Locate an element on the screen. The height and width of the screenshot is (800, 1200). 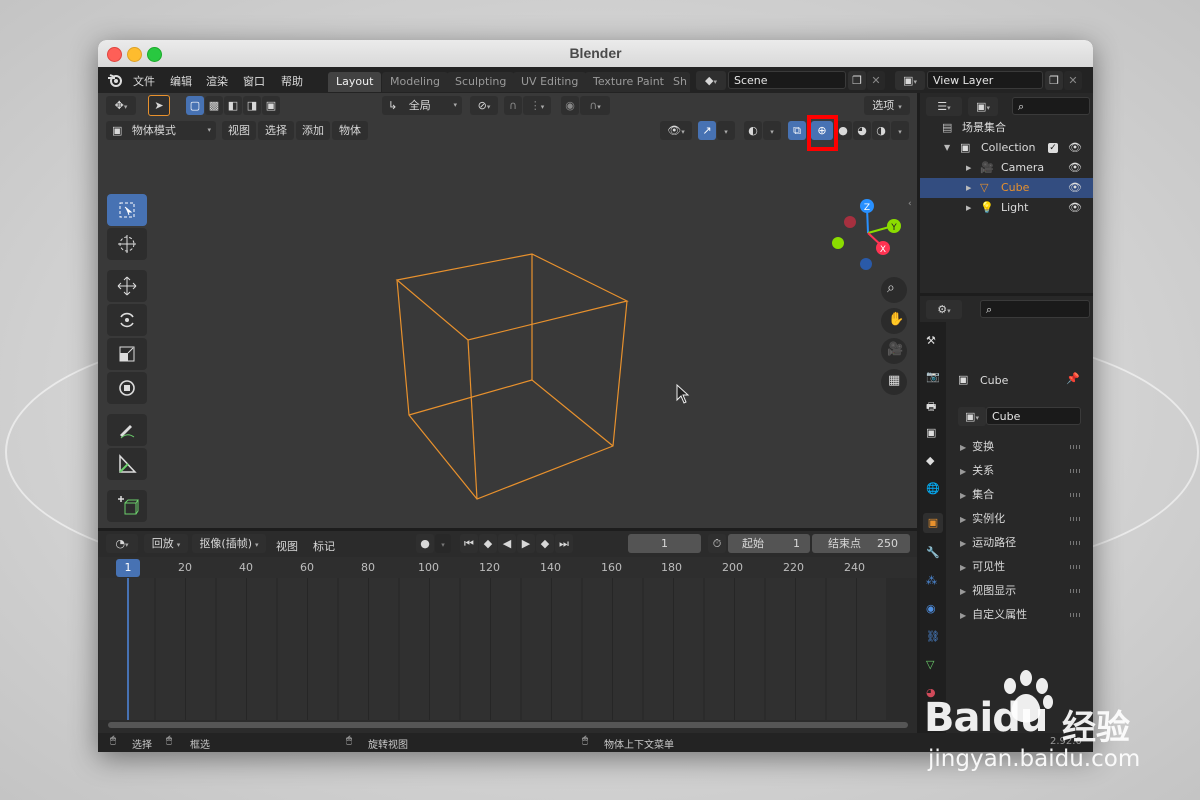
include-checkbox: ✓ is located at coordinates (1053, 148).